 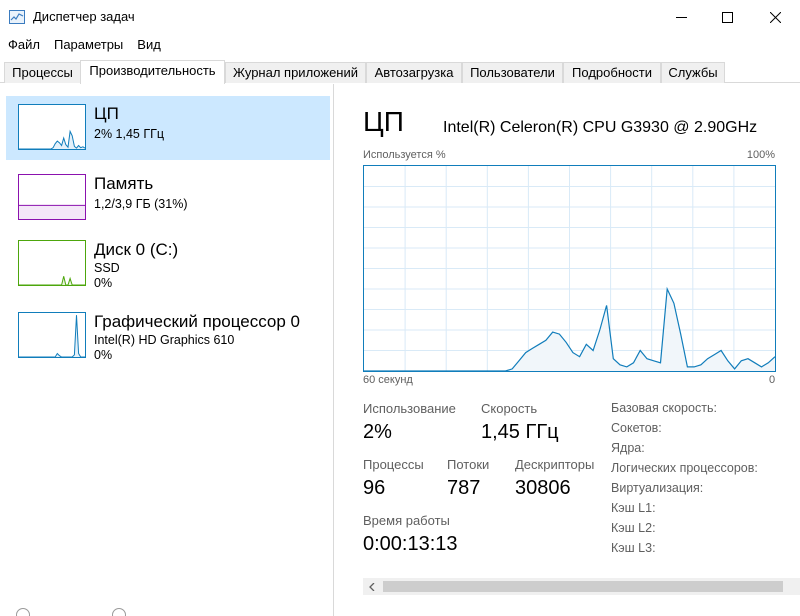 I want to click on threads-value: 787, so click(x=464, y=488).